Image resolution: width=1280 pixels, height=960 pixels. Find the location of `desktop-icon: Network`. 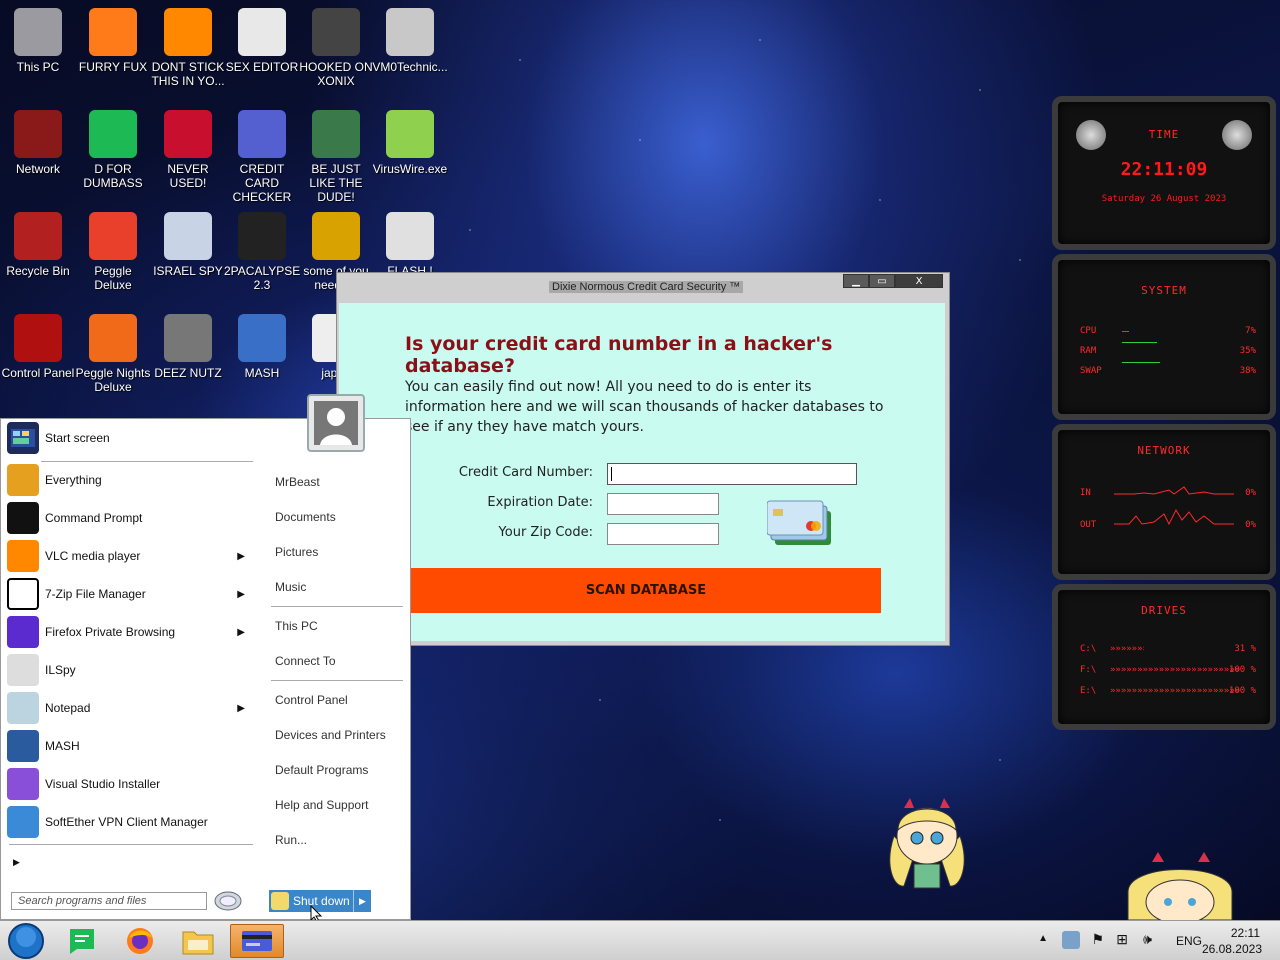

desktop-icon: Network is located at coordinates (38, 143).